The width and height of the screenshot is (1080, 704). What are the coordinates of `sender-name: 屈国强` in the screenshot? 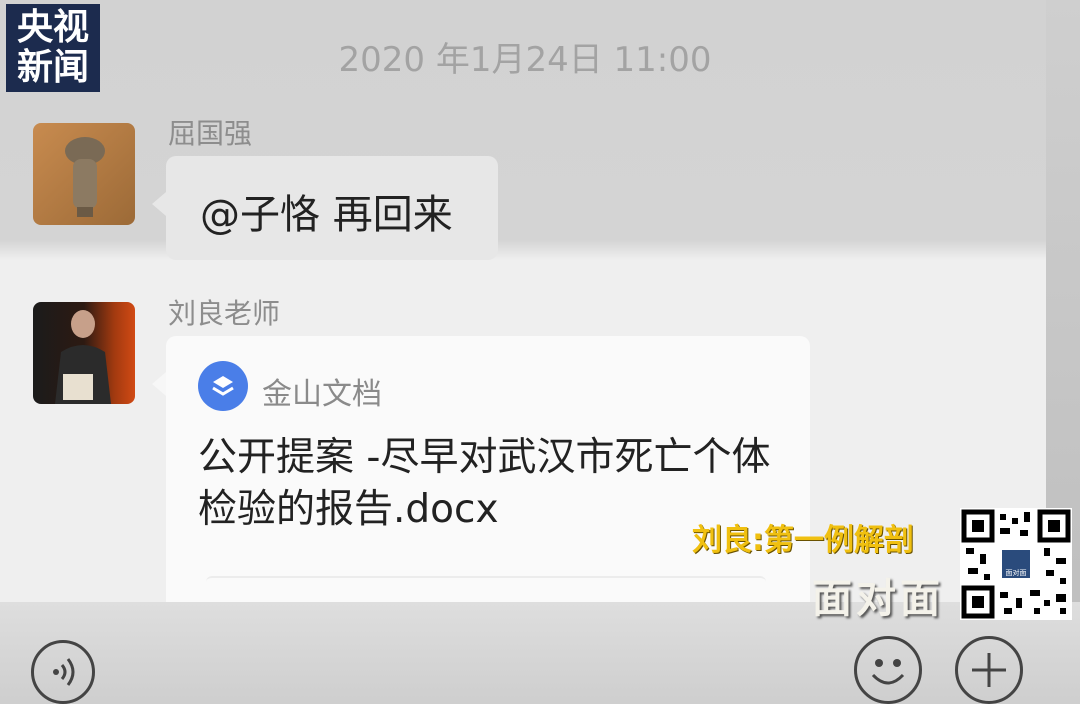 It's located at (210, 133).